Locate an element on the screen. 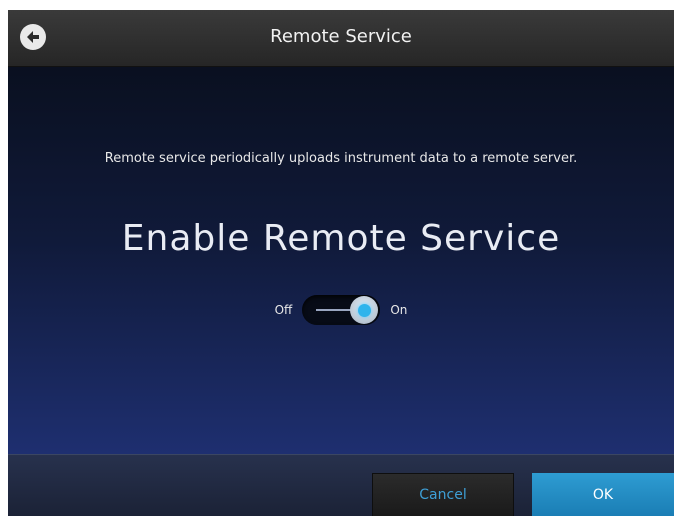 This screenshot has height=524, width=679. remote-service-toggle is located at coordinates (341, 310).